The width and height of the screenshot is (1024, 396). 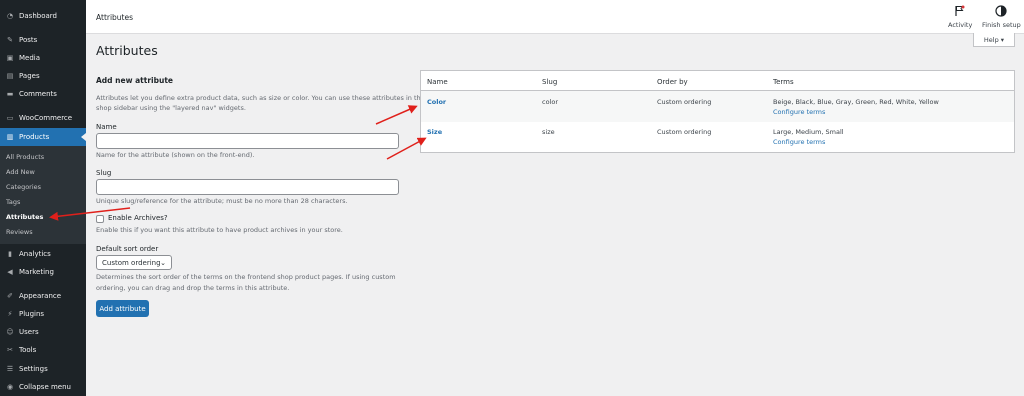 What do you see at coordinates (28, 350) in the screenshot?
I see `sidebar-item-label: Tools` at bounding box center [28, 350].